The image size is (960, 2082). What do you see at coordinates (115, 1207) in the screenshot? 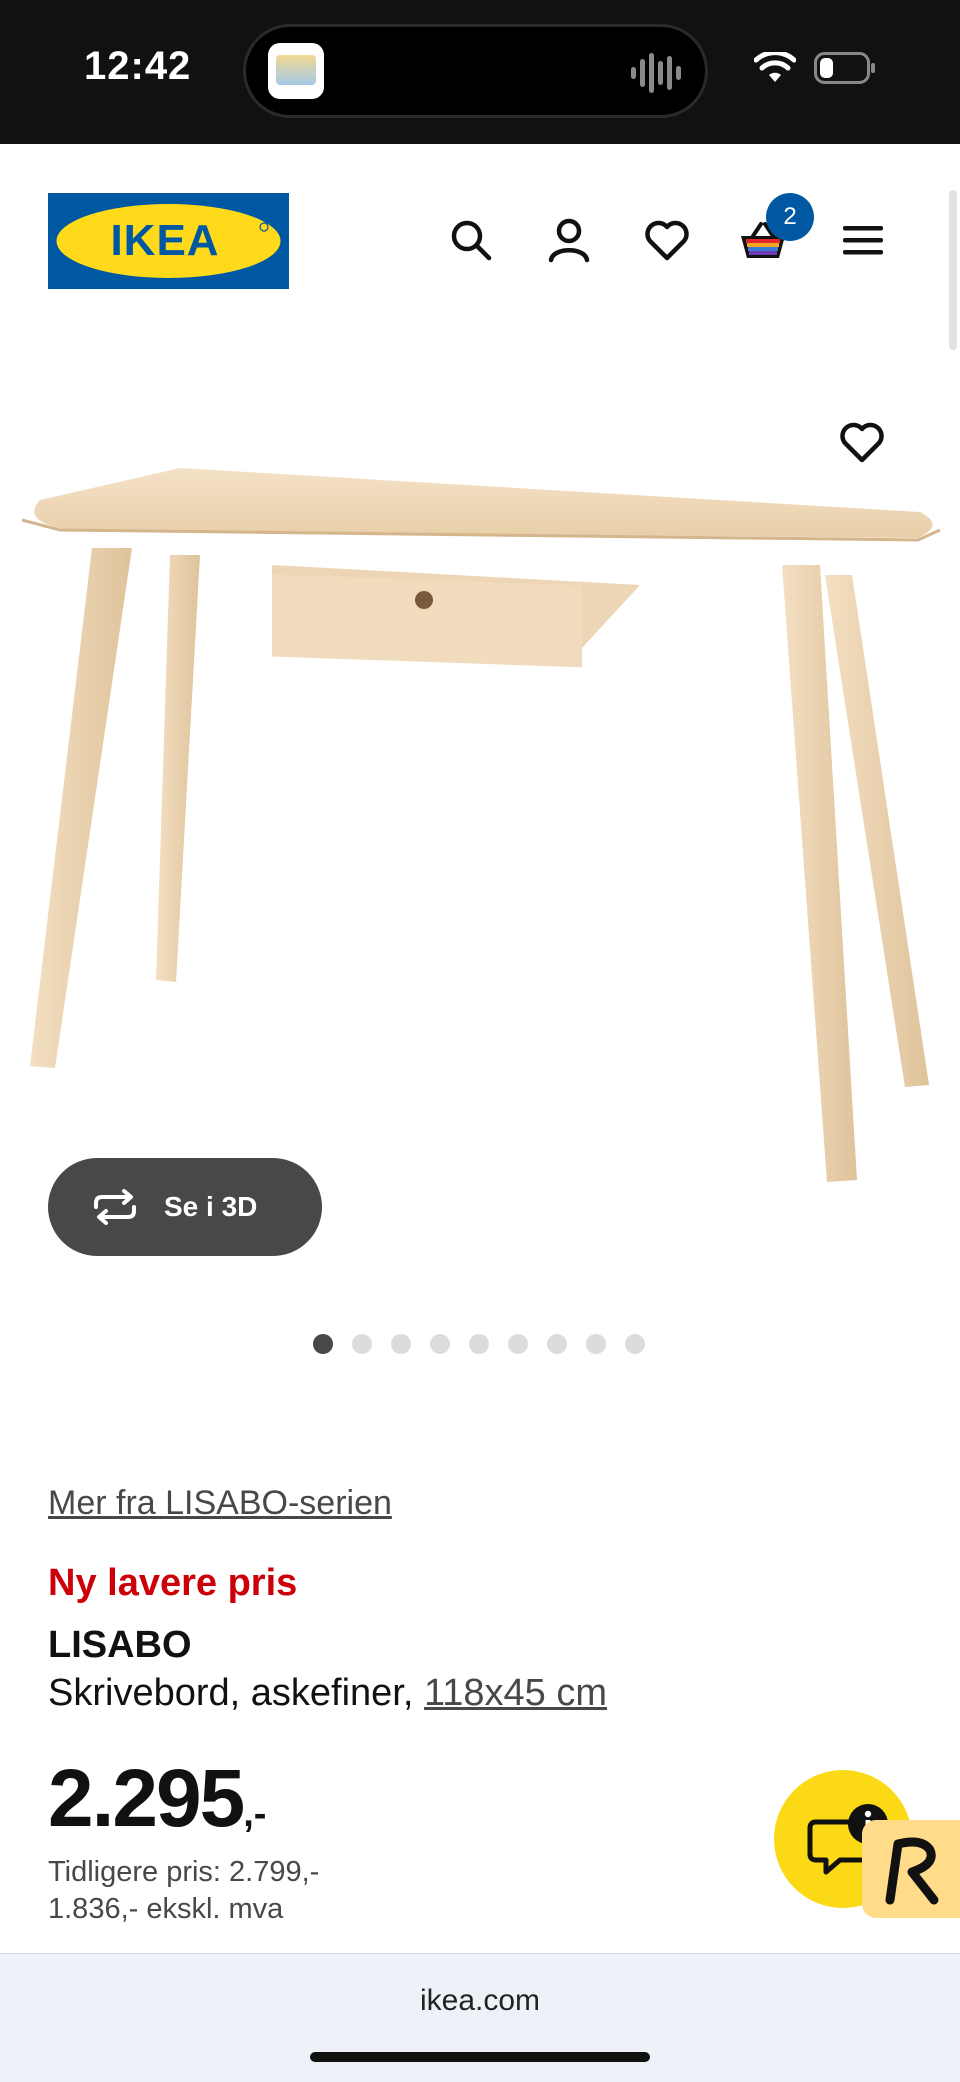
I see `rotate-3d-icon` at bounding box center [115, 1207].